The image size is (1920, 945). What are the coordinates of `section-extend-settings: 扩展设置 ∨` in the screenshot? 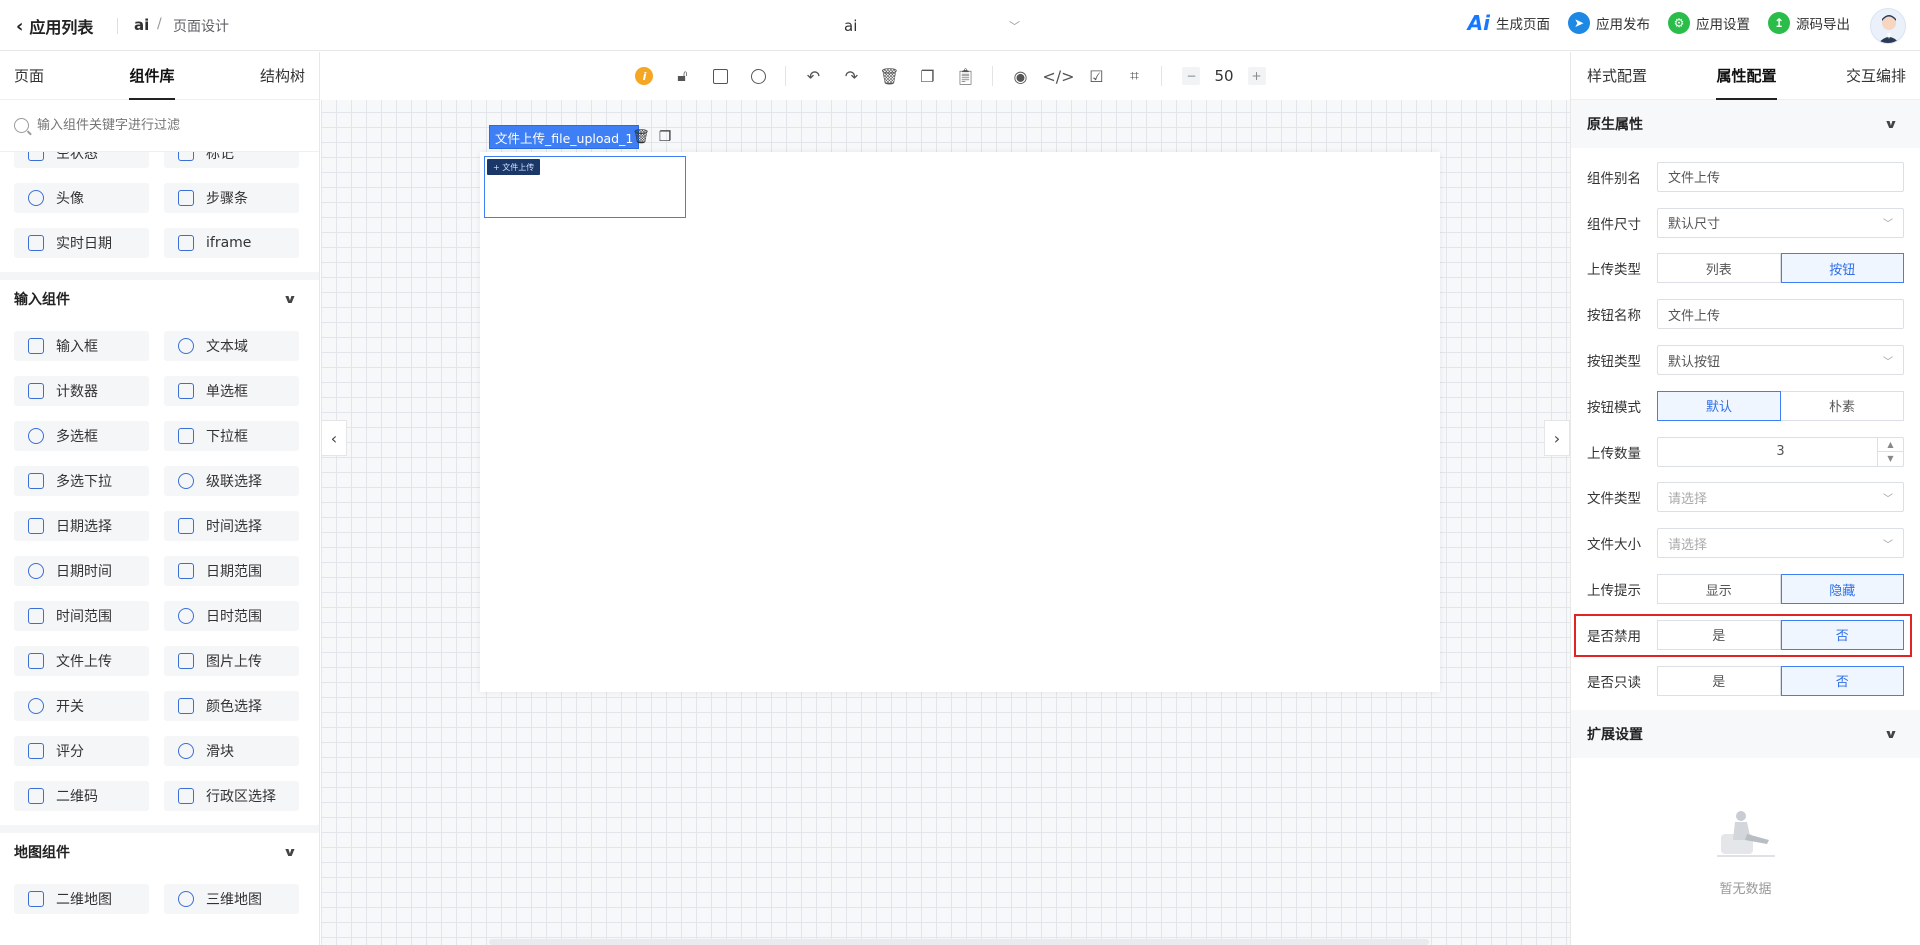 It's located at (1745, 733).